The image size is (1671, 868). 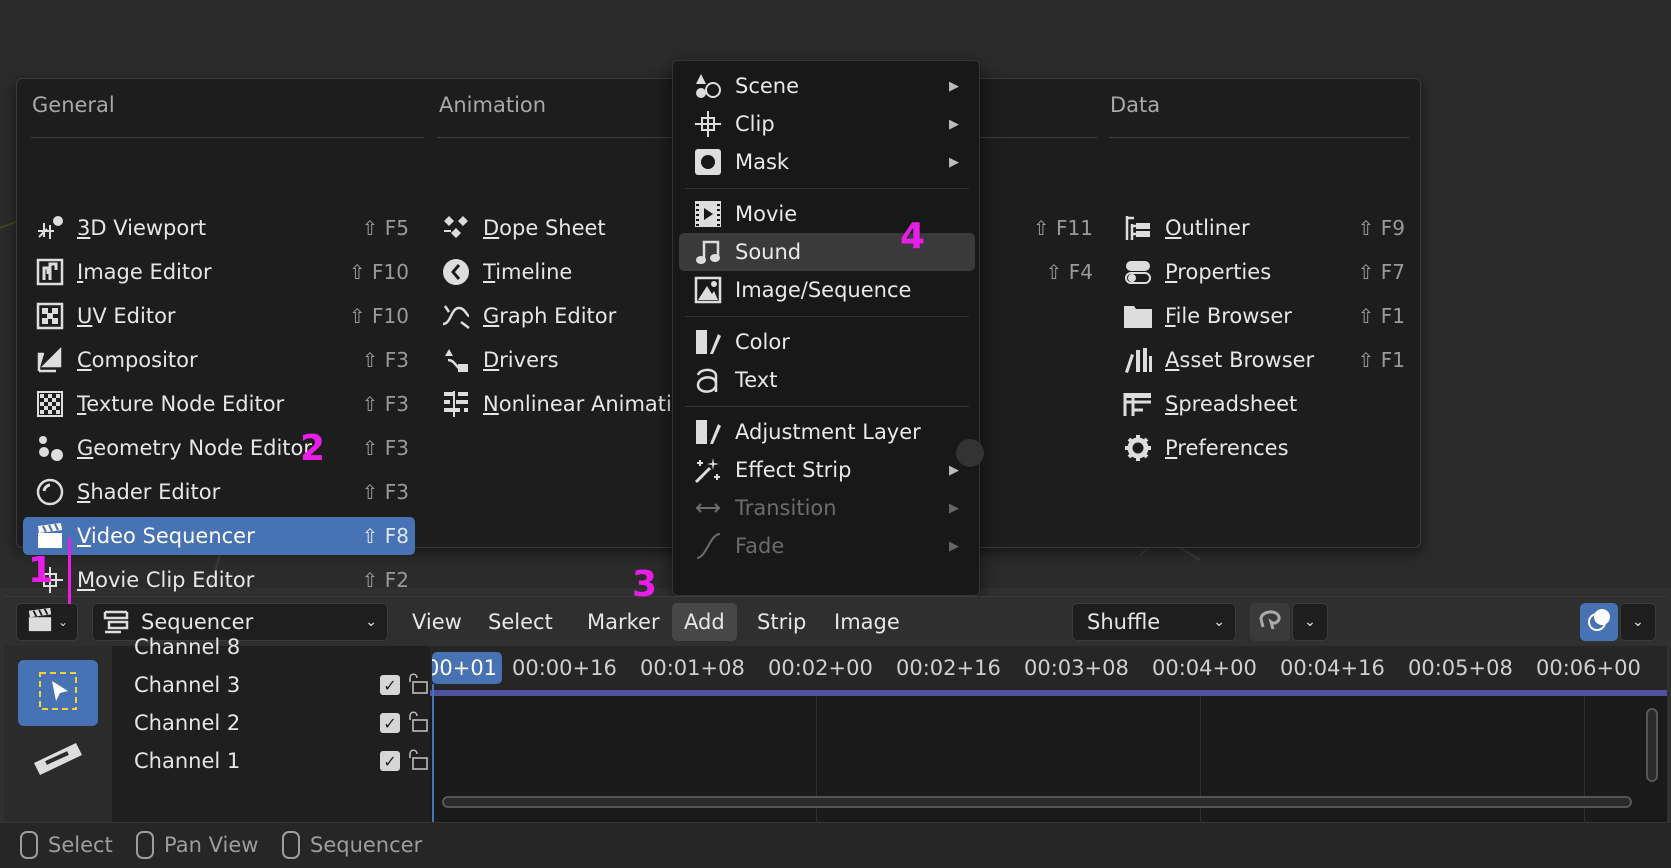 What do you see at coordinates (767, 86) in the screenshot?
I see `menu-item-label: Scene` at bounding box center [767, 86].